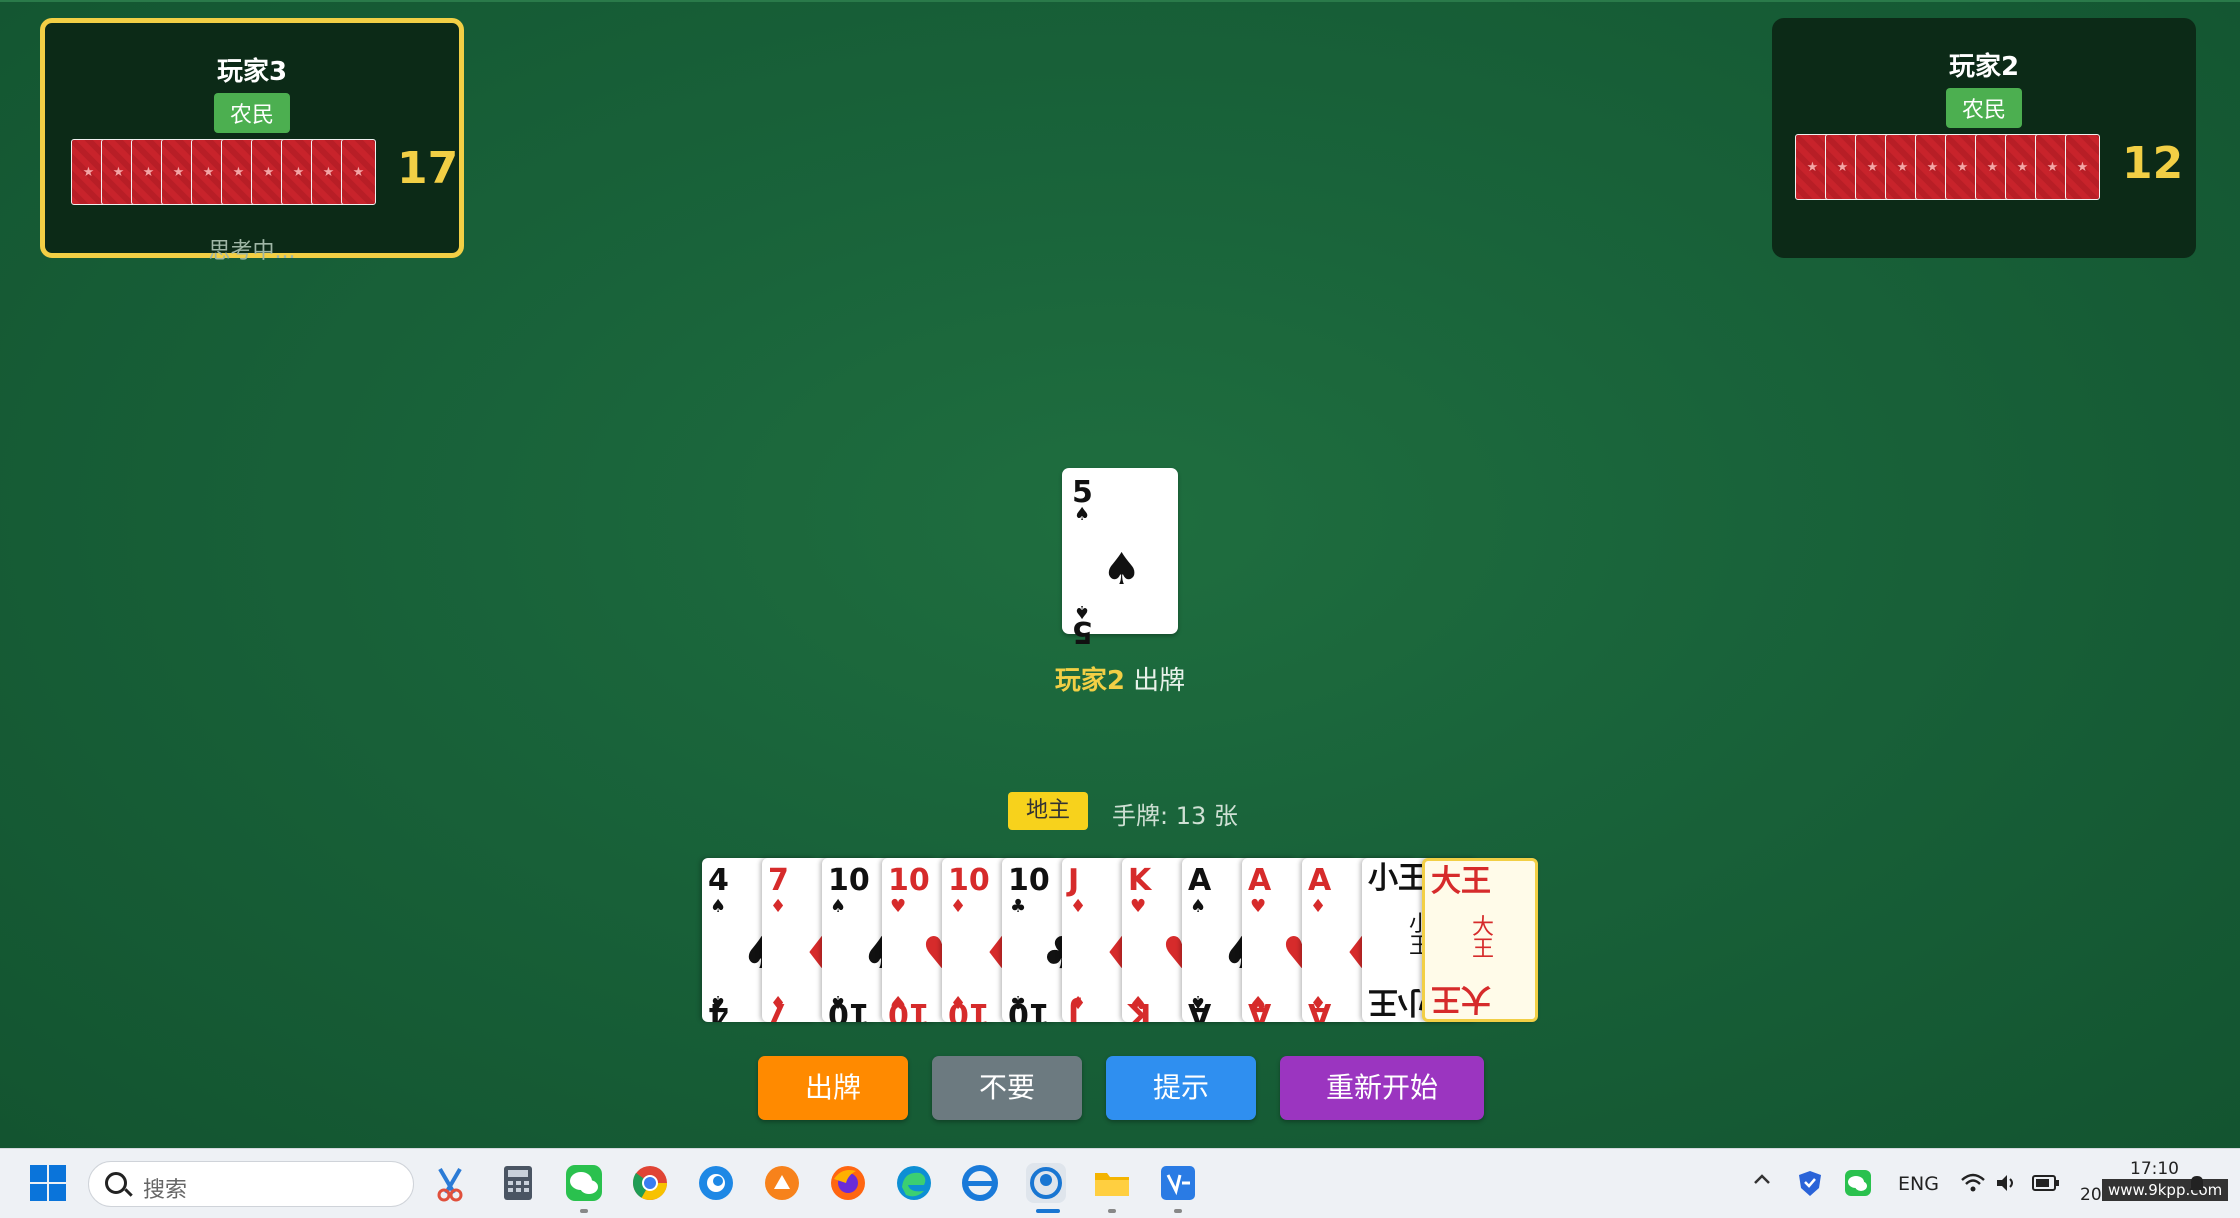 The height and width of the screenshot is (1218, 2240). I want to click on restart-button: 重新开始, so click(1382, 1088).